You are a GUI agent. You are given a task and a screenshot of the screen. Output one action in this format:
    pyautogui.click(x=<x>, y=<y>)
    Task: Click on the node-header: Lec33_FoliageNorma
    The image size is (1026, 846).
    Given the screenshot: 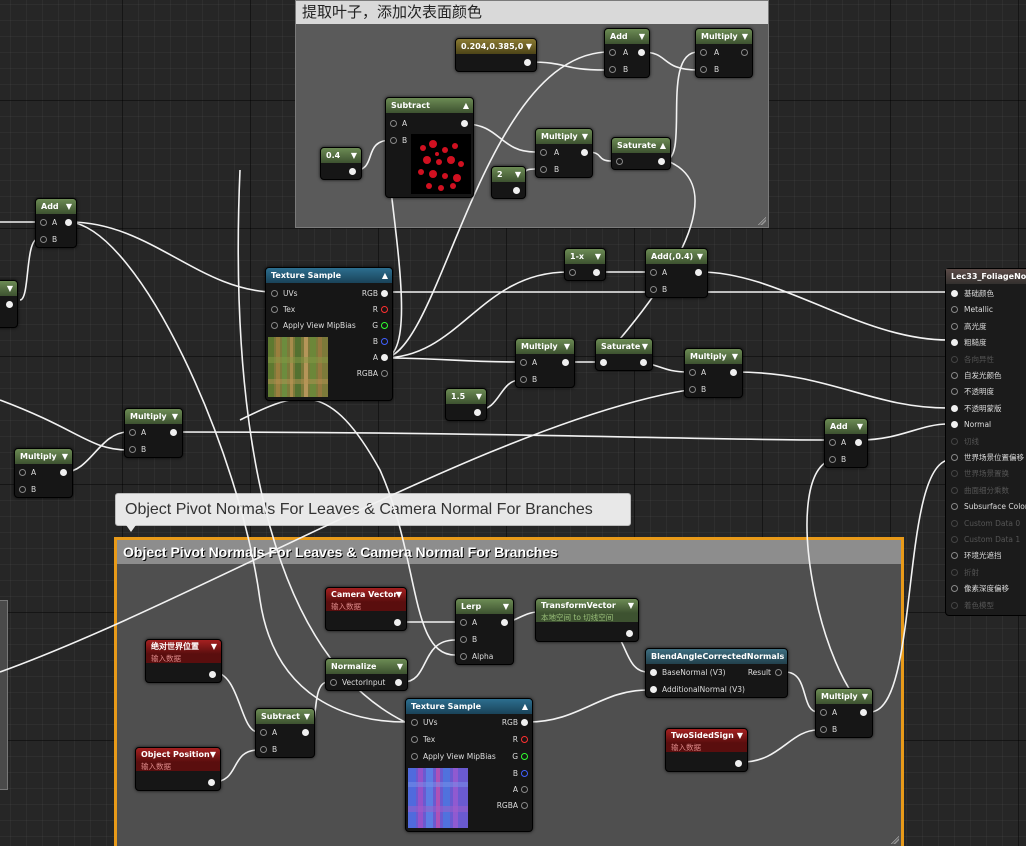 What is the action you would take?
    pyautogui.click(x=986, y=276)
    